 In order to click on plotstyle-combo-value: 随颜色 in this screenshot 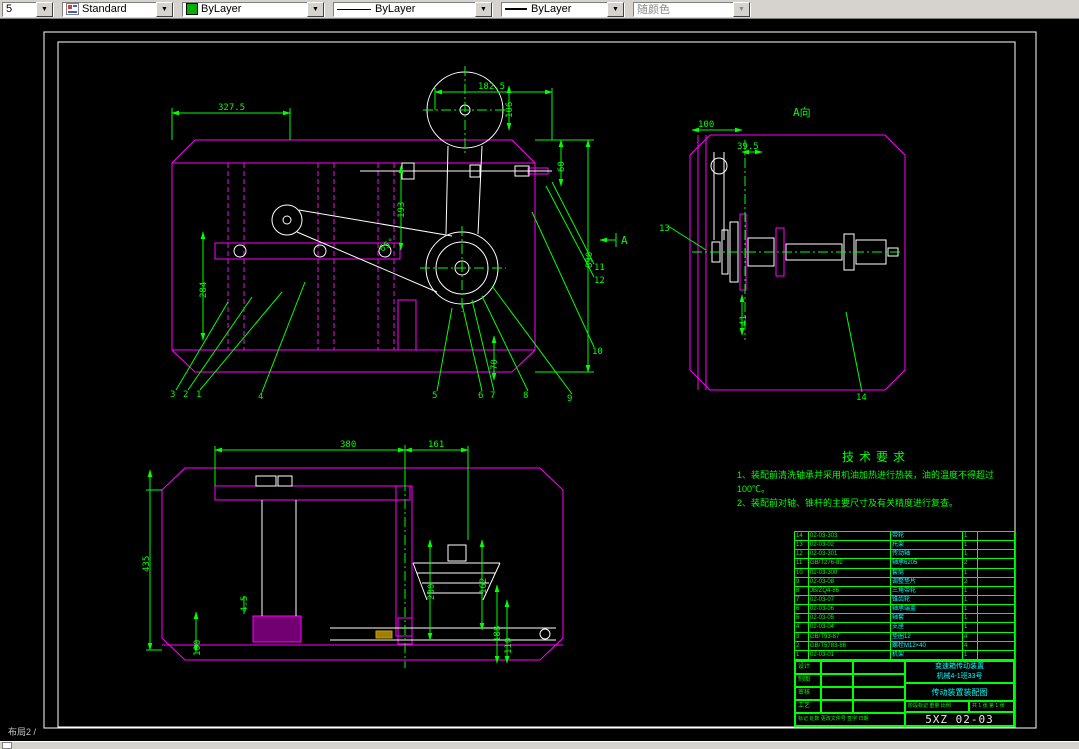, I will do `click(653, 10)`.